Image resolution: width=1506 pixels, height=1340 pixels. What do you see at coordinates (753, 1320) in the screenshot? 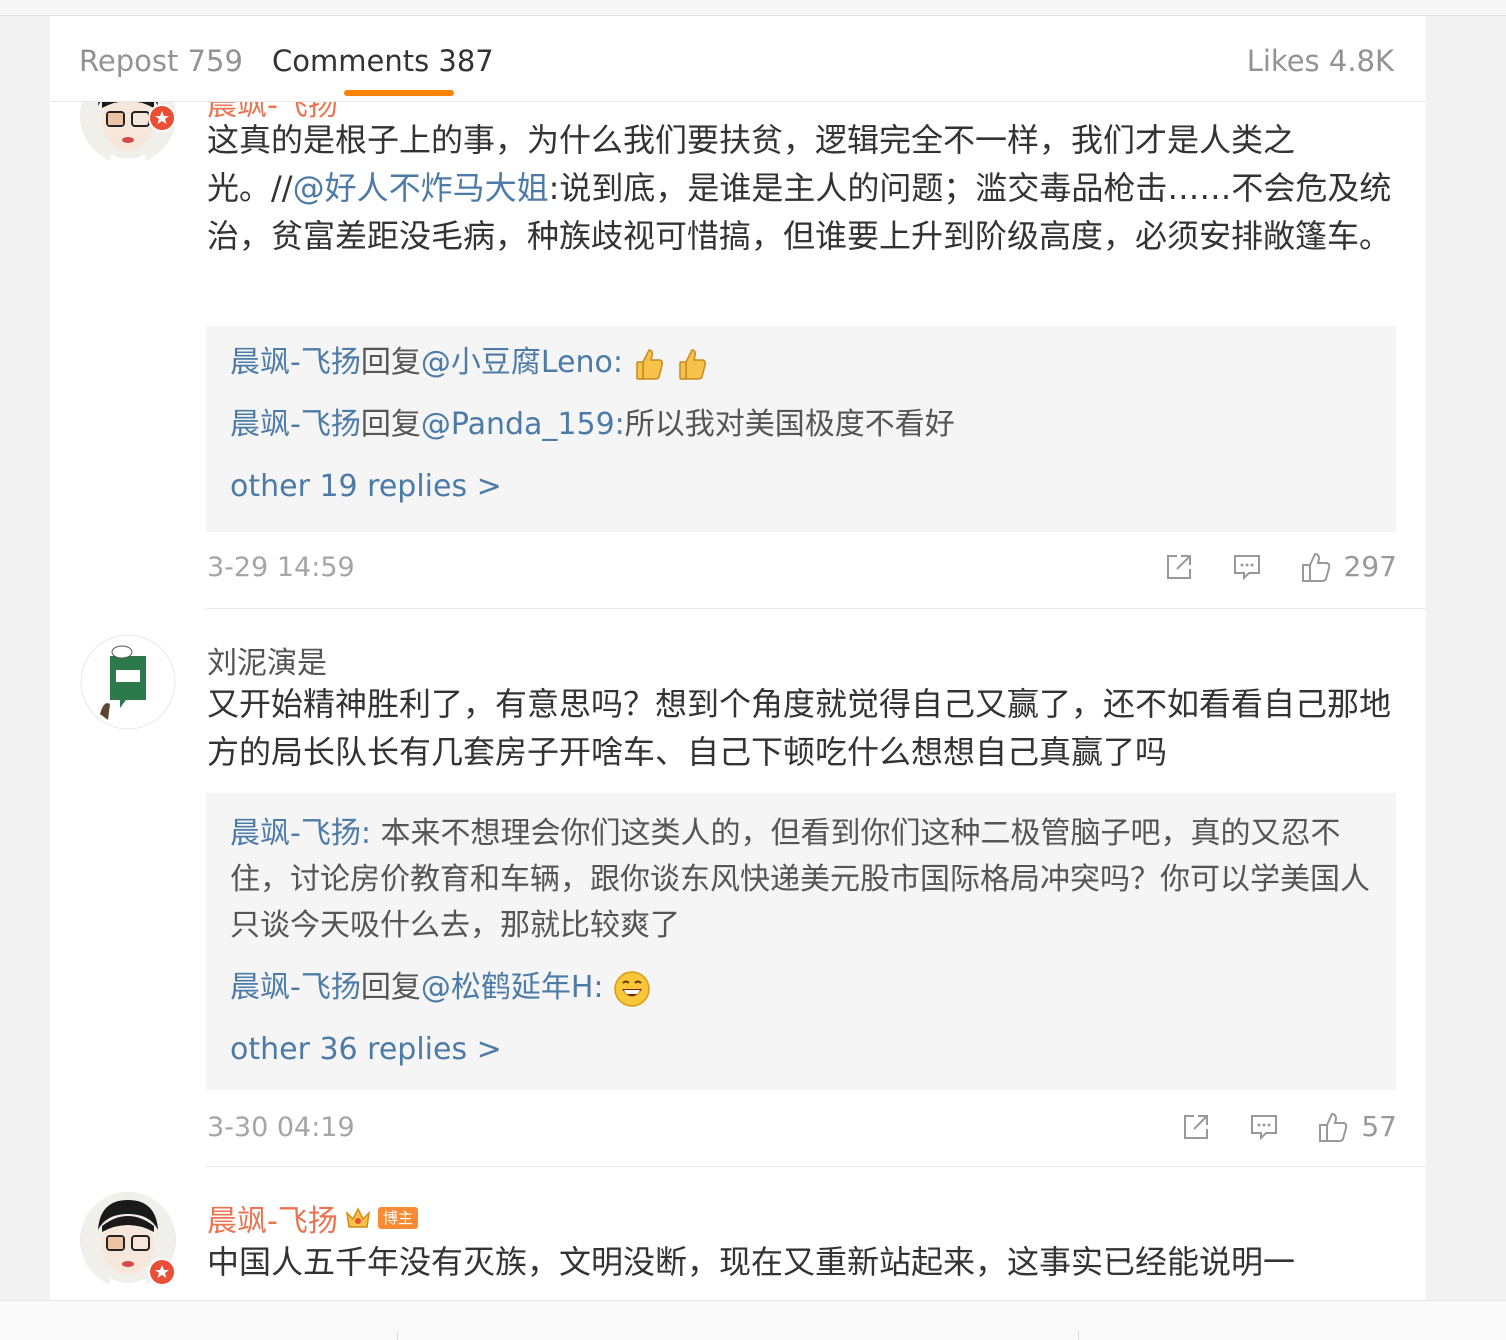
I see `bottom-bar` at bounding box center [753, 1320].